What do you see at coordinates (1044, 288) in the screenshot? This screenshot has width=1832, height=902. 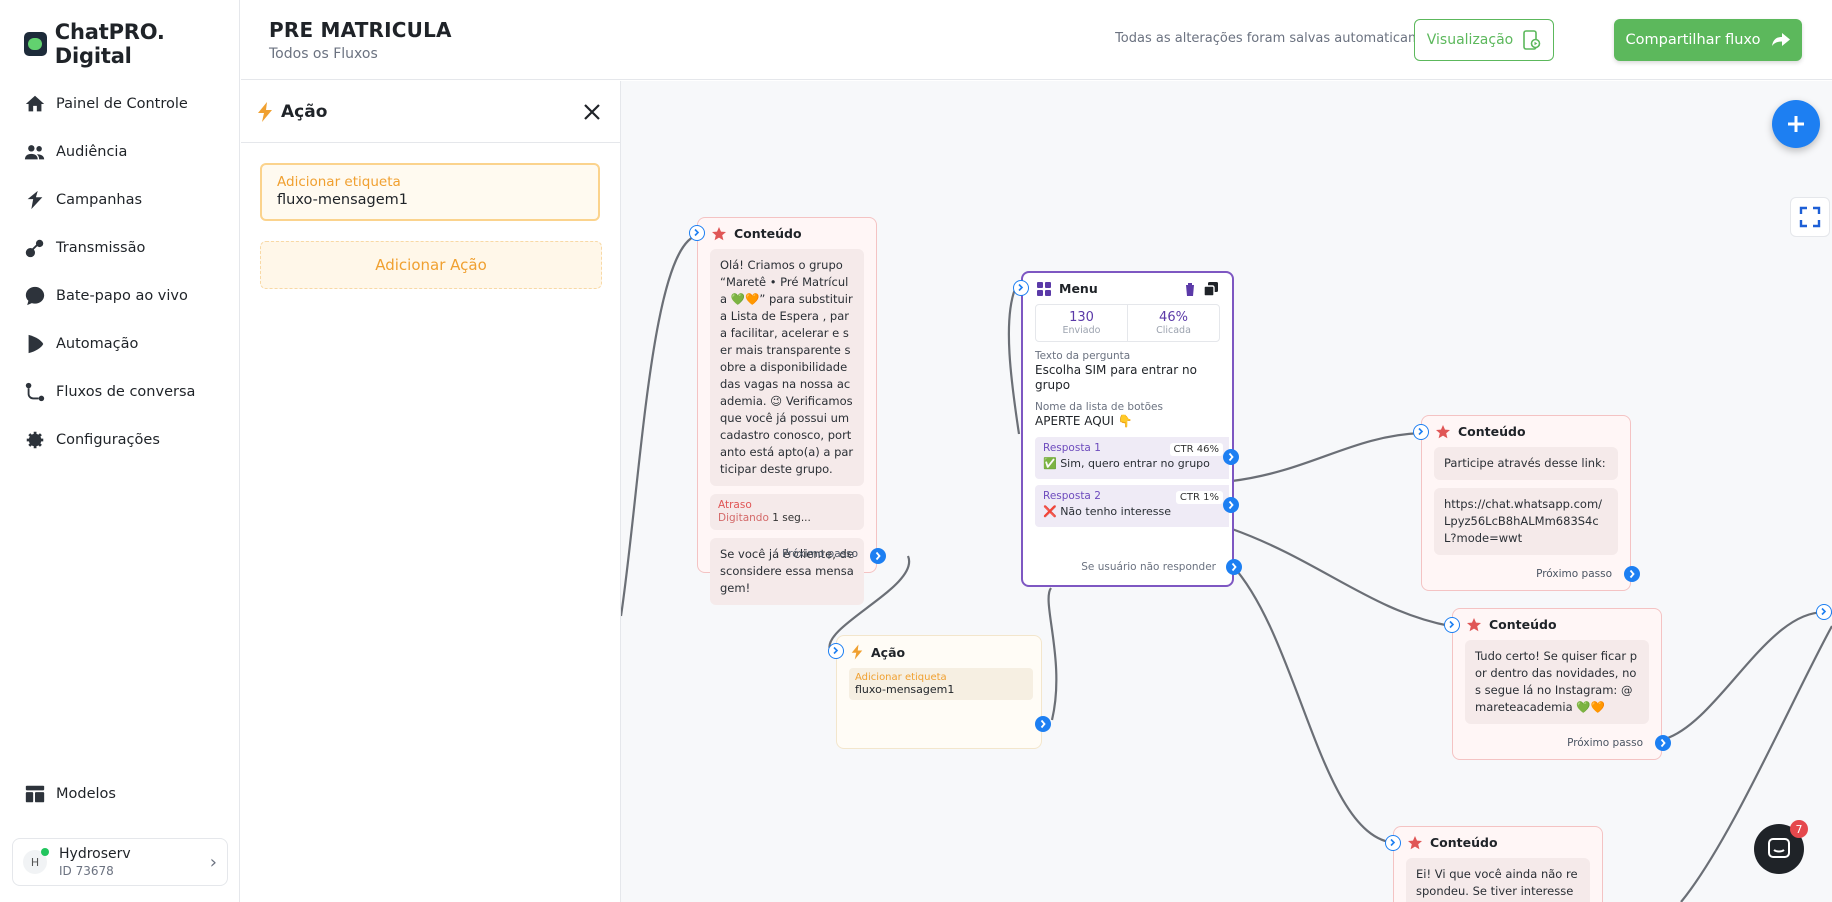 I see `grid-icon` at bounding box center [1044, 288].